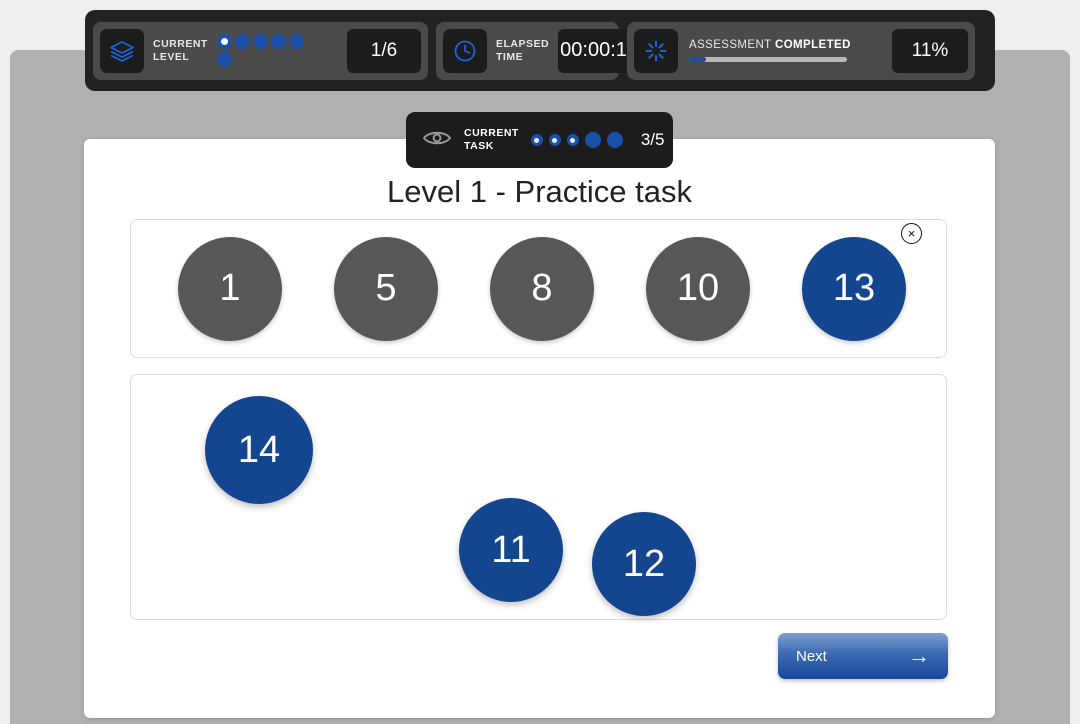 This screenshot has height=724, width=1080. I want to click on clock-icon, so click(465, 50).